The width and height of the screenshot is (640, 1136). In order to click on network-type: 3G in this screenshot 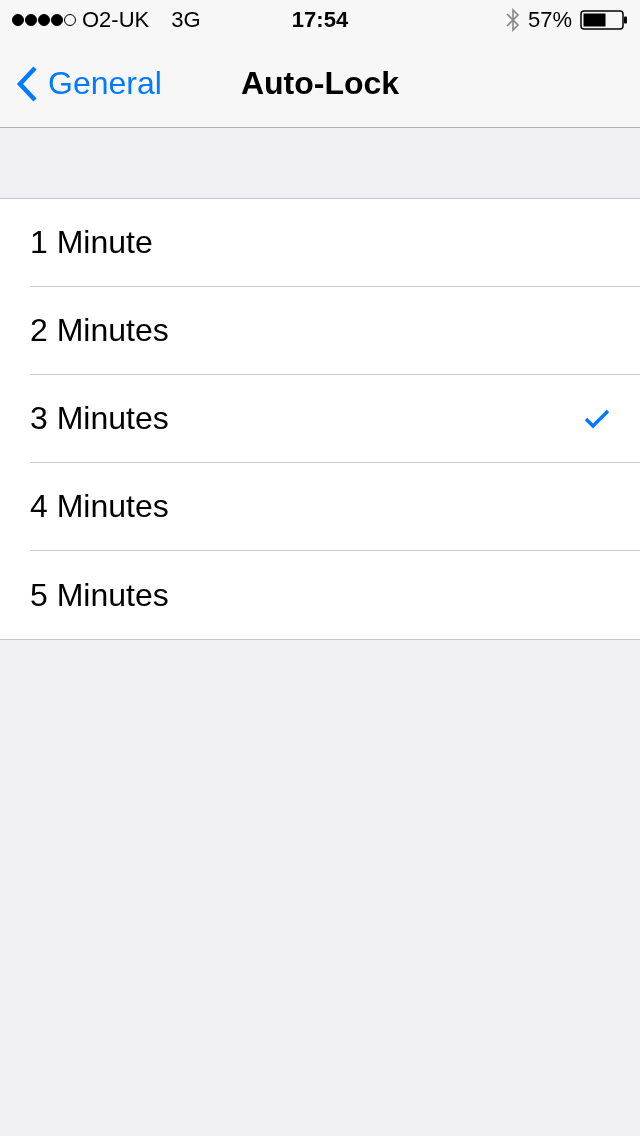, I will do `click(186, 20)`.